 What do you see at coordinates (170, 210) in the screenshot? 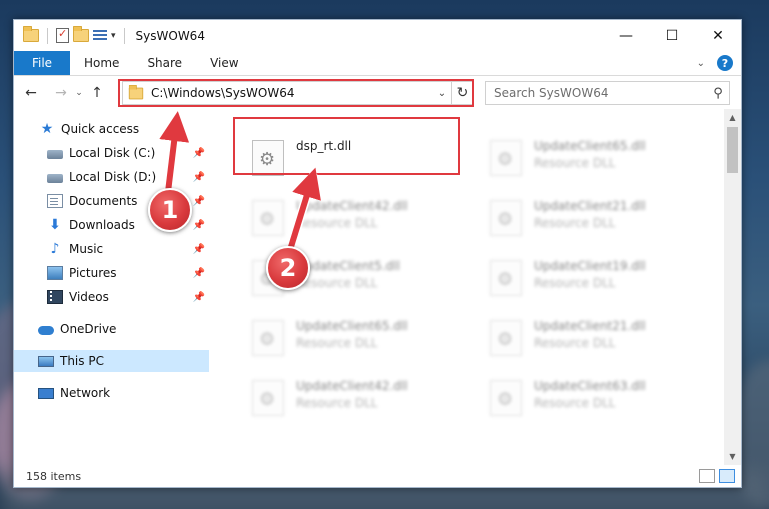
I see `step-1-badge: 1` at bounding box center [170, 210].